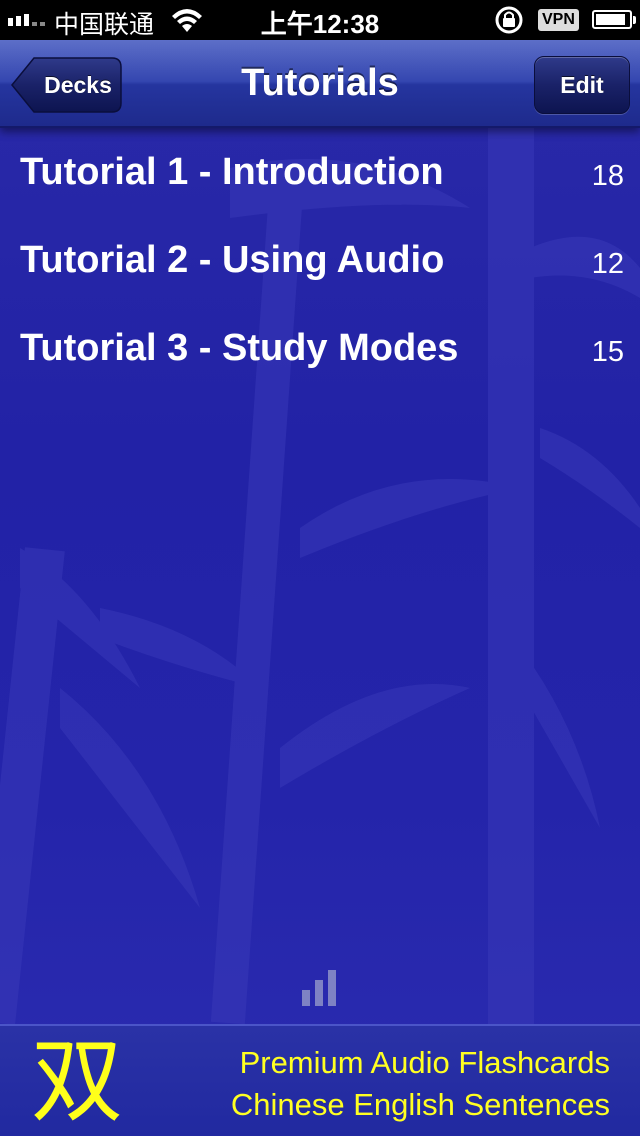 This screenshot has height=1136, width=640. I want to click on list-item: Tutorial 3 - Study Modes 15, so click(320, 348).